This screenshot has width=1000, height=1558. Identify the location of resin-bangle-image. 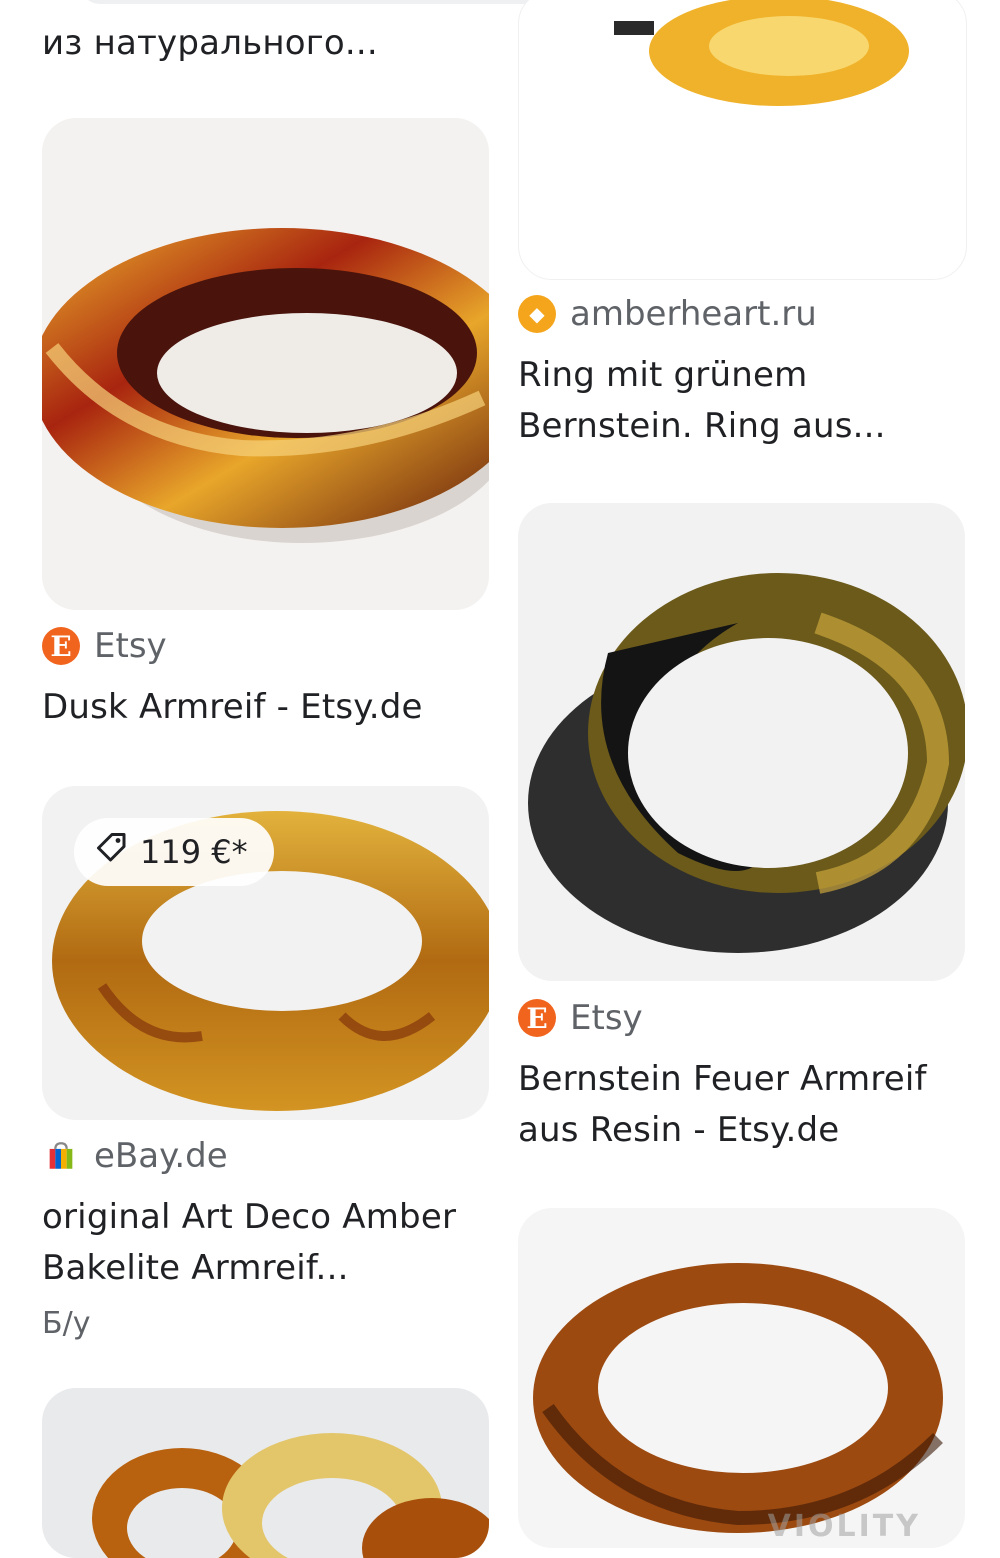
(741, 742).